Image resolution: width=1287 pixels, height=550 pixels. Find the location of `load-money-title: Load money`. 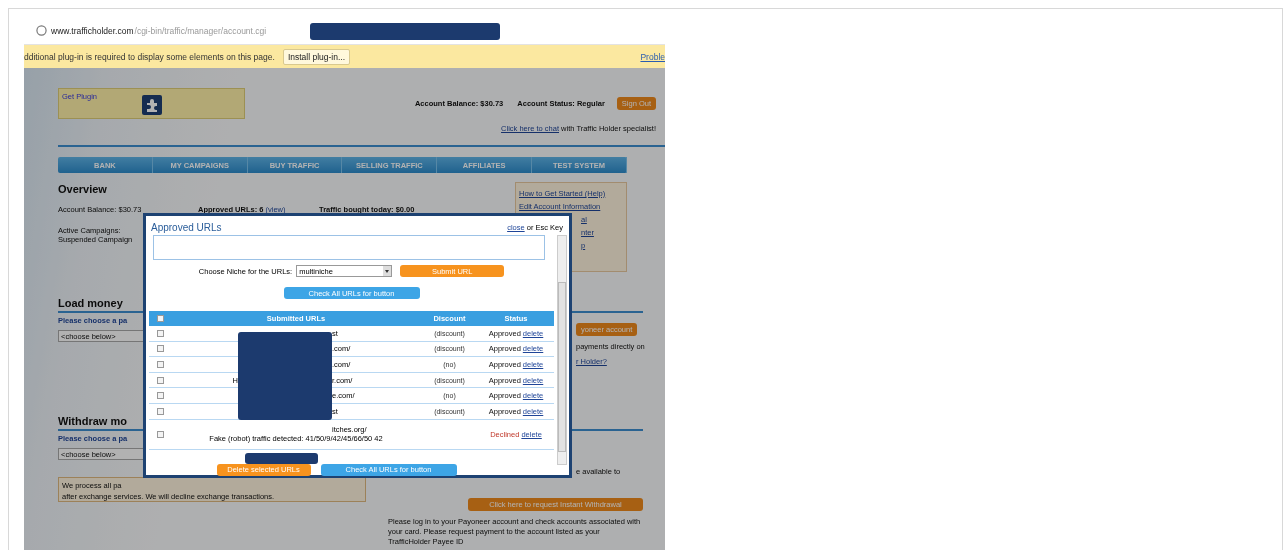

load-money-title: Load money is located at coordinates (90, 303).